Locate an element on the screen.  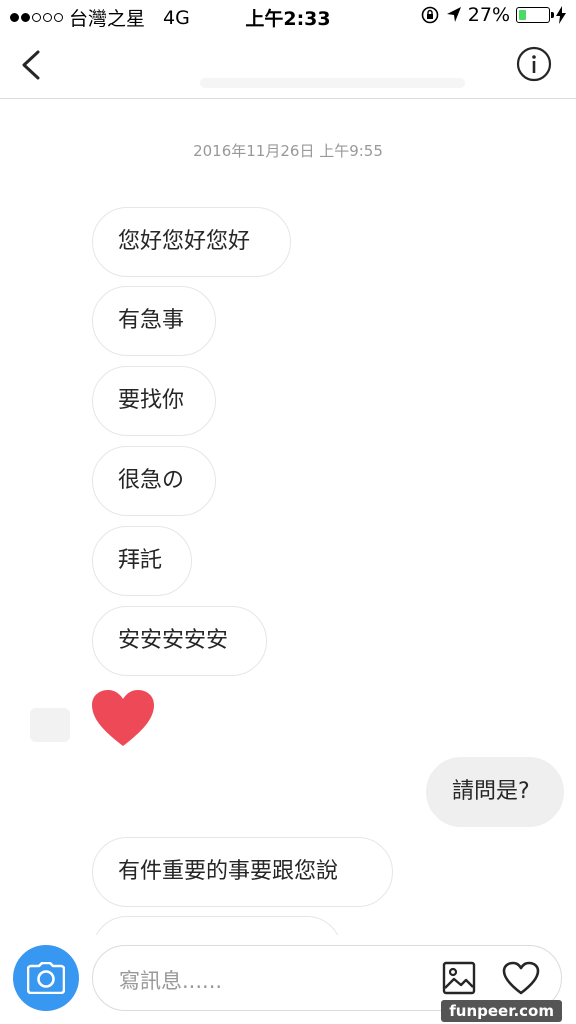
message-bubble: 拜託 is located at coordinates (142, 561).